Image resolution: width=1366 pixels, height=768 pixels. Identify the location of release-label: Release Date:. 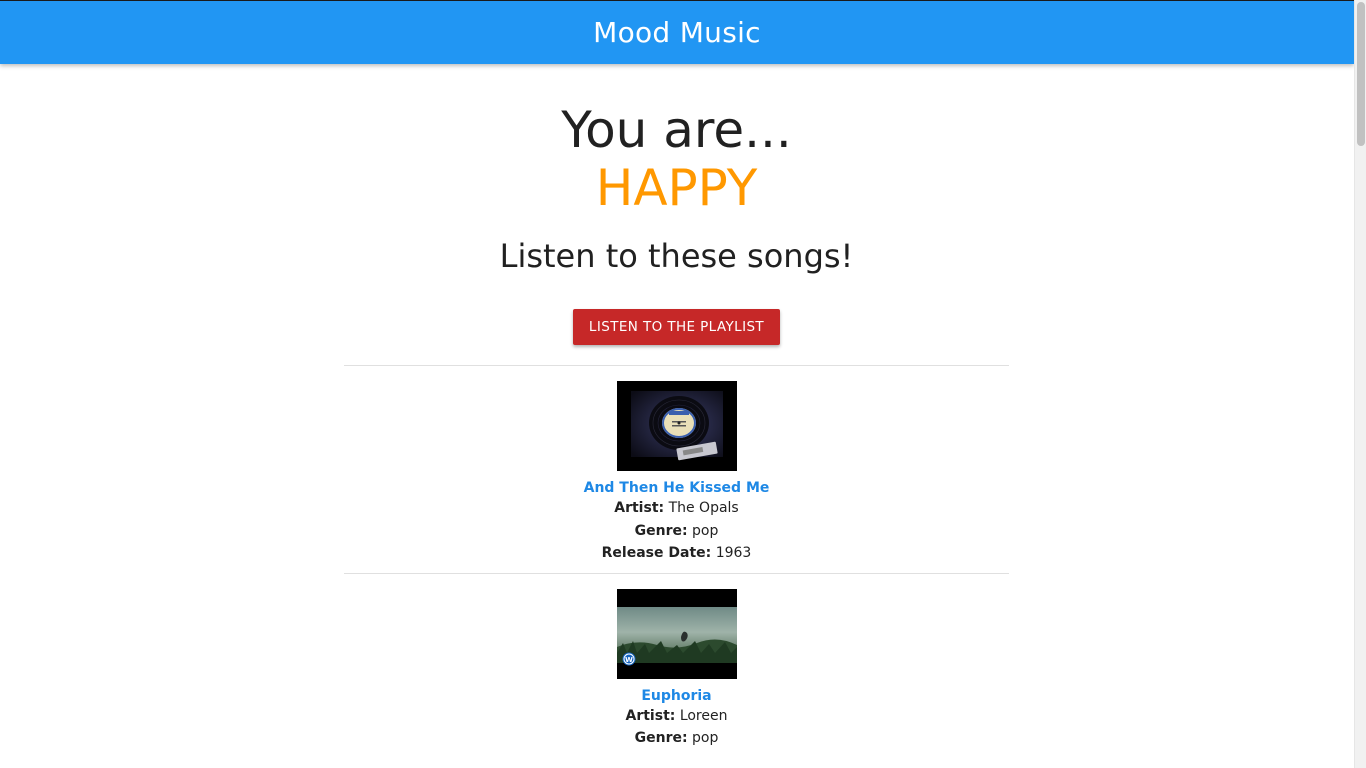
(656, 553).